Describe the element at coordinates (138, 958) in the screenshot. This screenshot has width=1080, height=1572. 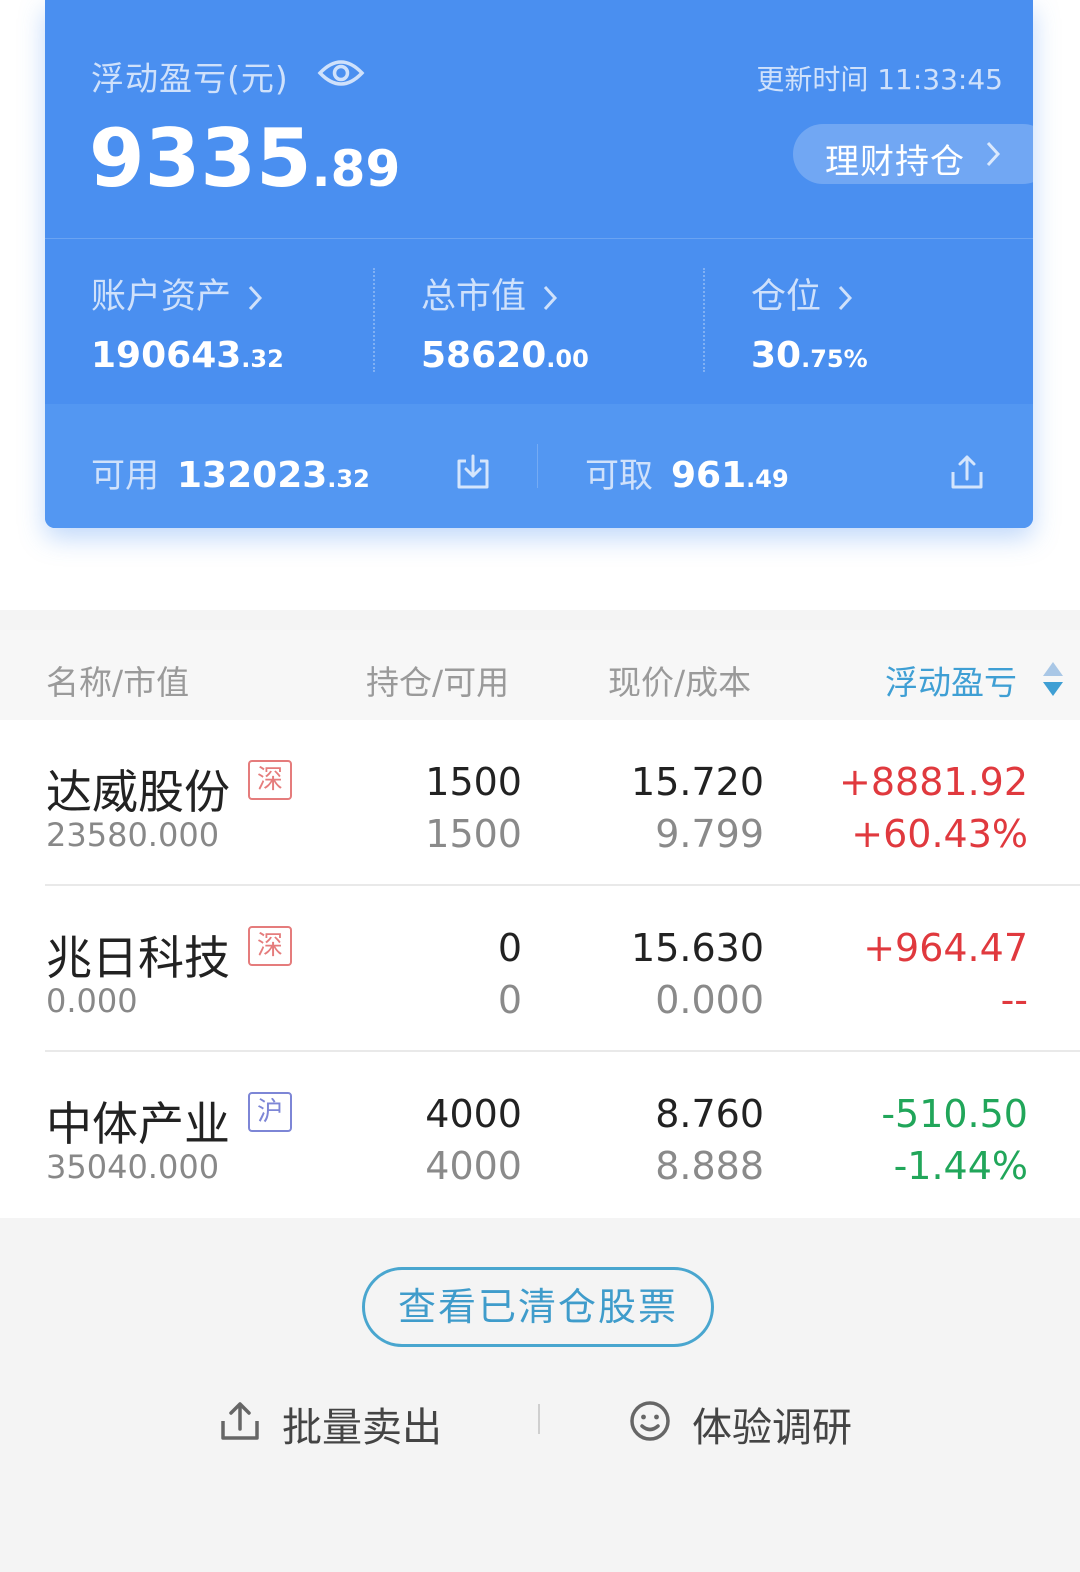
I see `stock-name: 兆日科技` at that location.